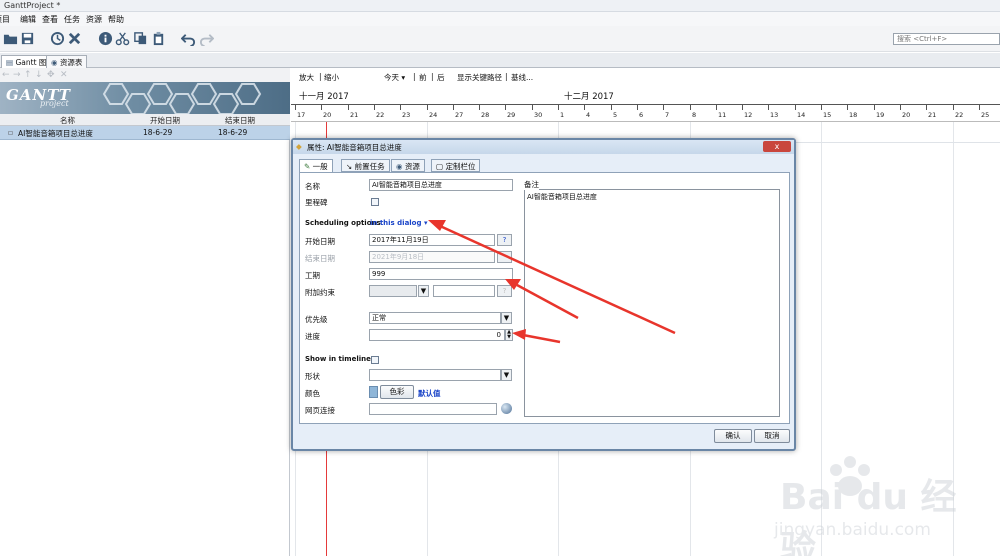  Describe the element at coordinates (543, 147) in the screenshot. I see `dialog-titlebar: ◆ 属性: AI智能音箱项目总进度 x` at that location.